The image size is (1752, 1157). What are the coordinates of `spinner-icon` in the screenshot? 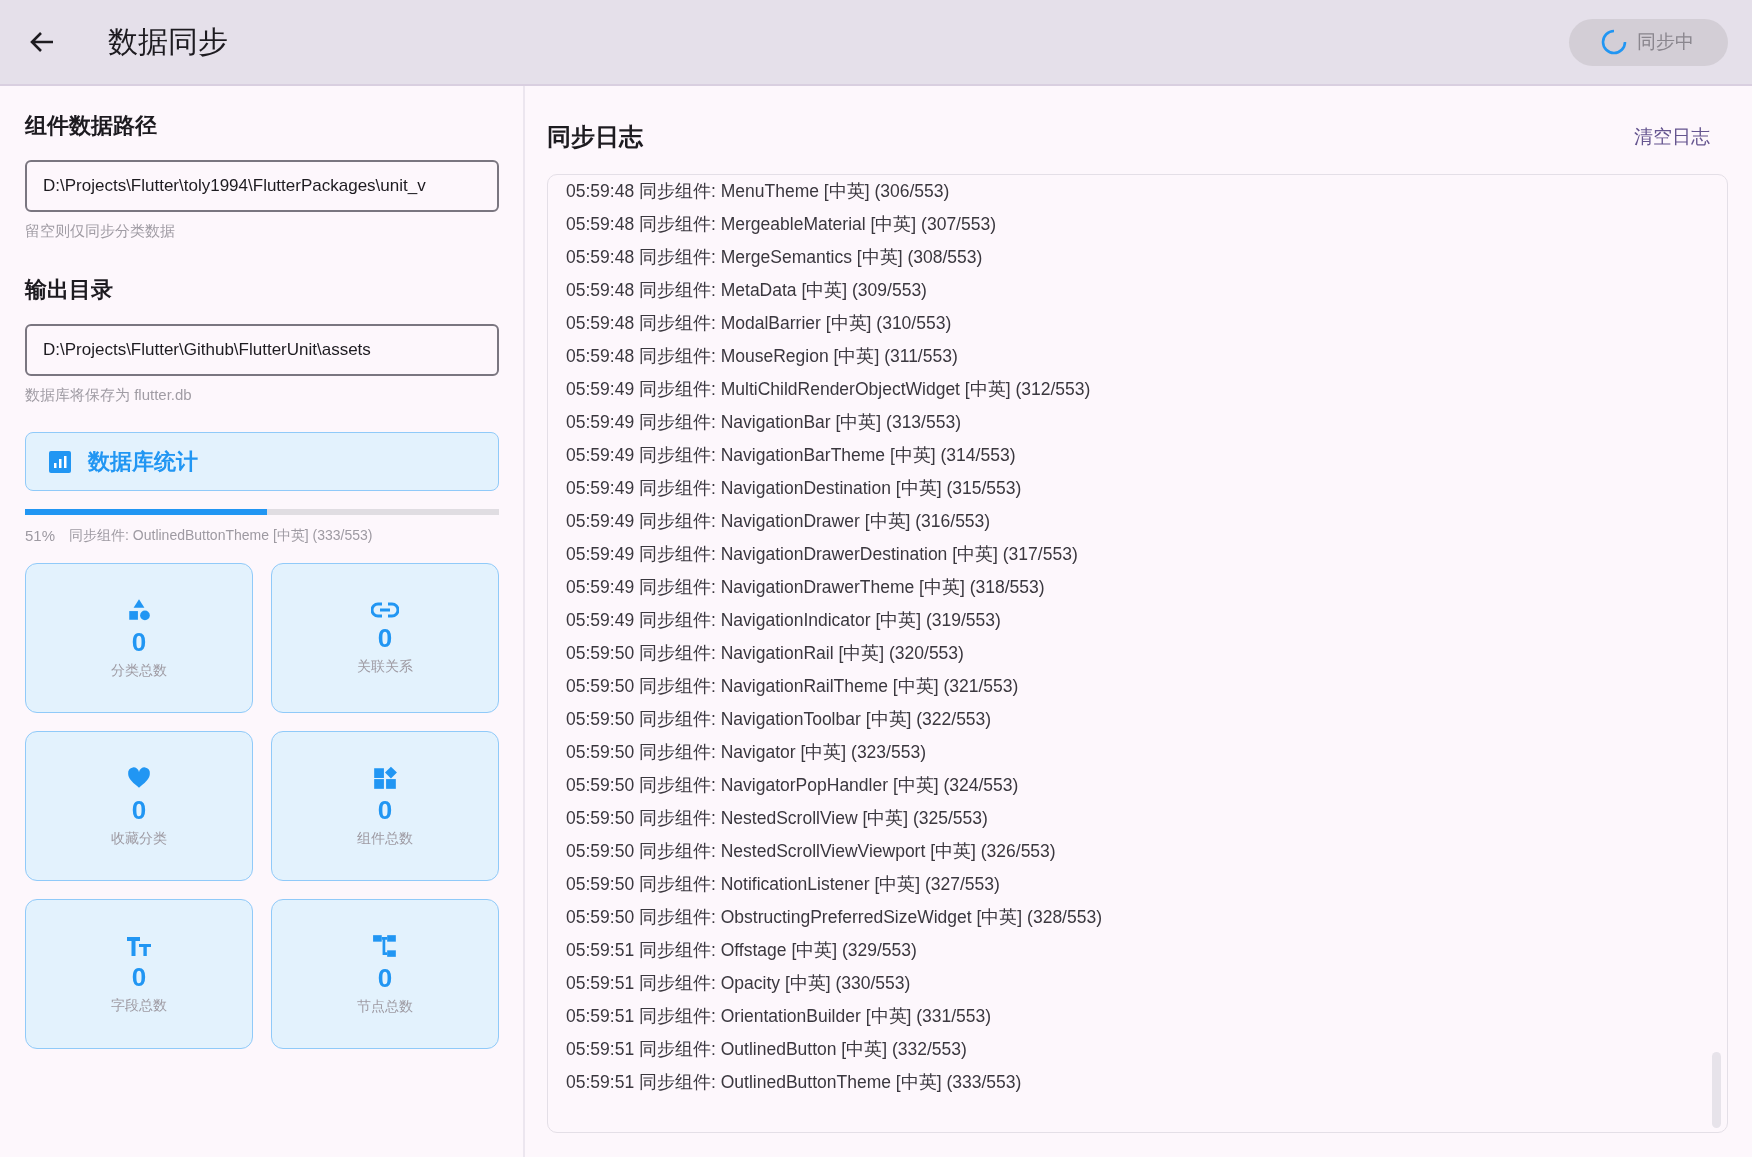 It's located at (1614, 42).